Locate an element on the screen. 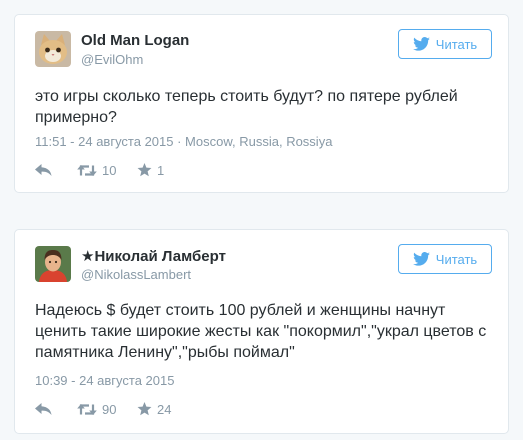 The height and width of the screenshot is (440, 523). tweet-actions: 90 24 is located at coordinates (103, 409).